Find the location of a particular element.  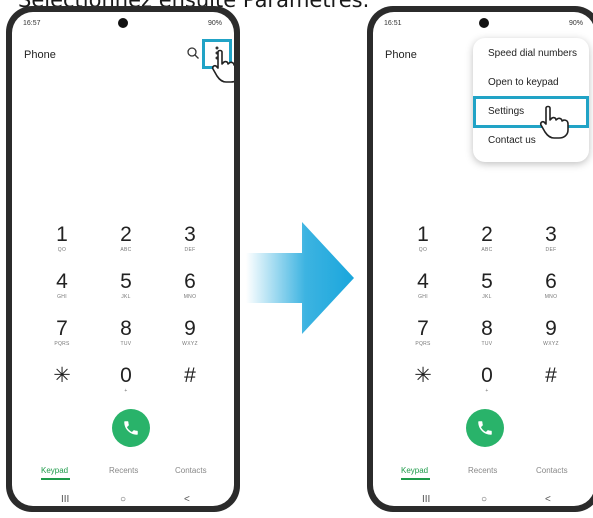

menu-item-speed-dial: Speed dial numbers is located at coordinates (532, 53).